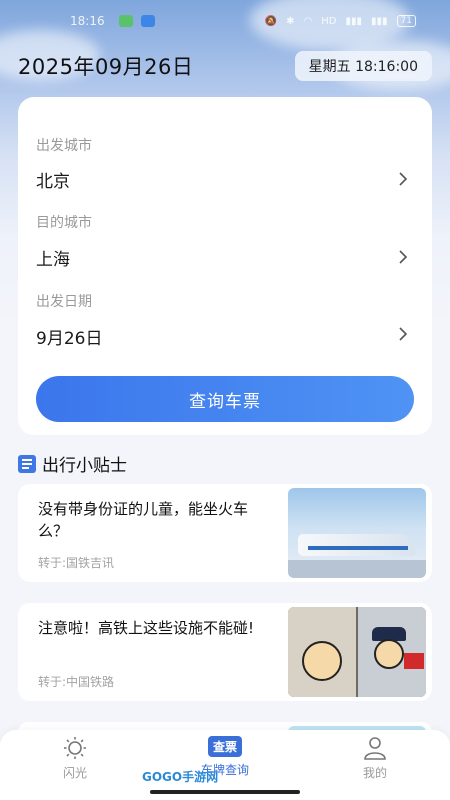  What do you see at coordinates (87, 21) in the screenshot?
I see `status-time: 18:16` at bounding box center [87, 21].